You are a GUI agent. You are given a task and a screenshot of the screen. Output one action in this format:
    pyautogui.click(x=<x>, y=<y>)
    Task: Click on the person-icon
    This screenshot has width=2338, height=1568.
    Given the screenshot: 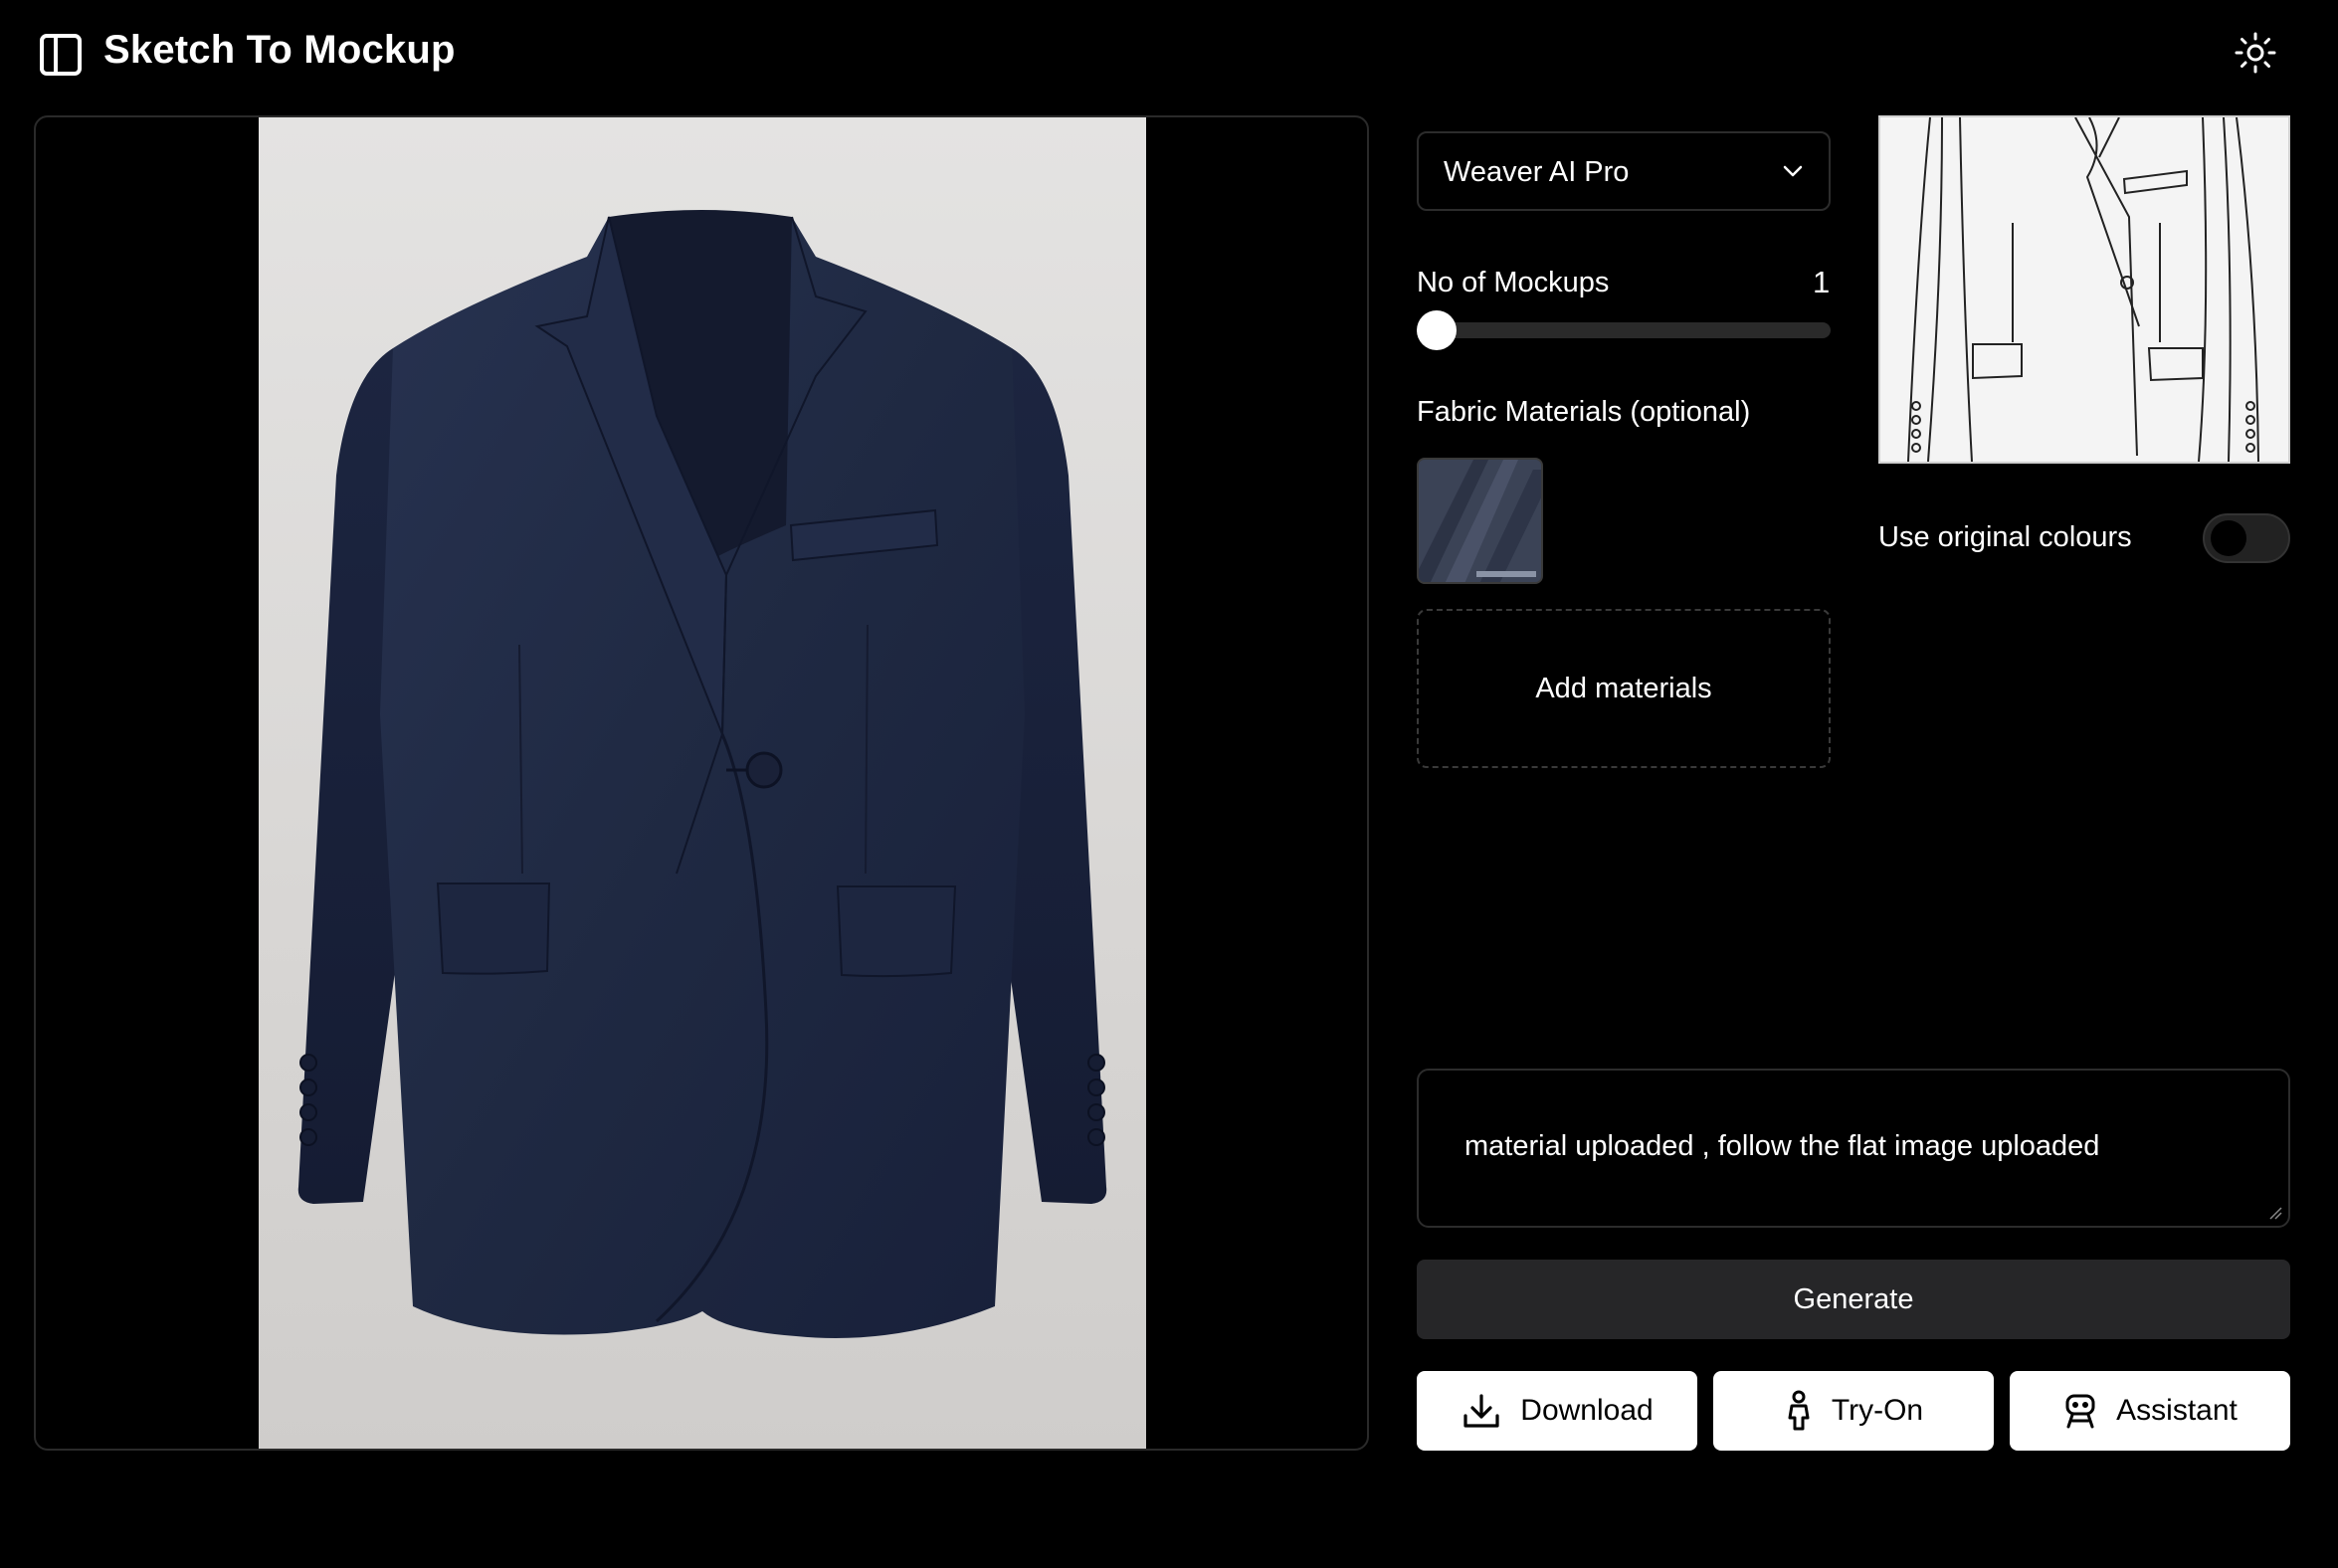 What is the action you would take?
    pyautogui.click(x=1799, y=1411)
    